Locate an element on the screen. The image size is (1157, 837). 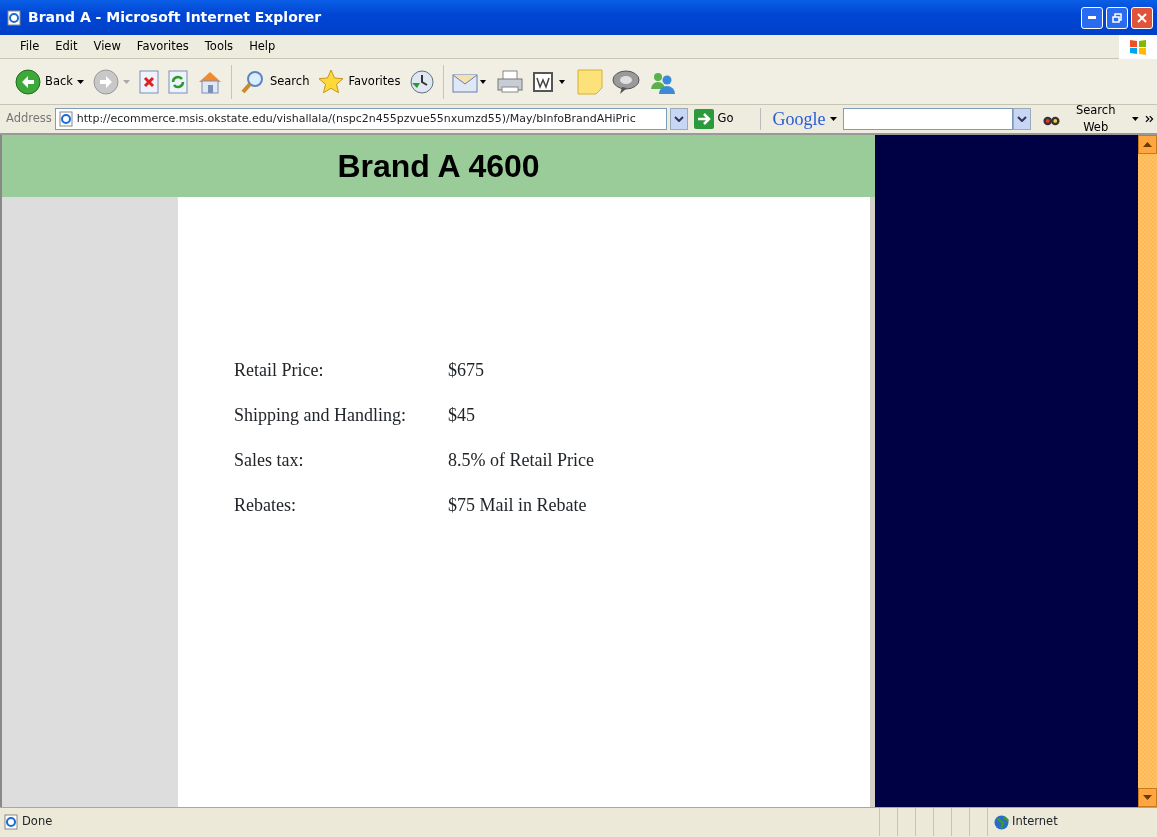
field-label: Retail Price: is located at coordinates (279, 370).